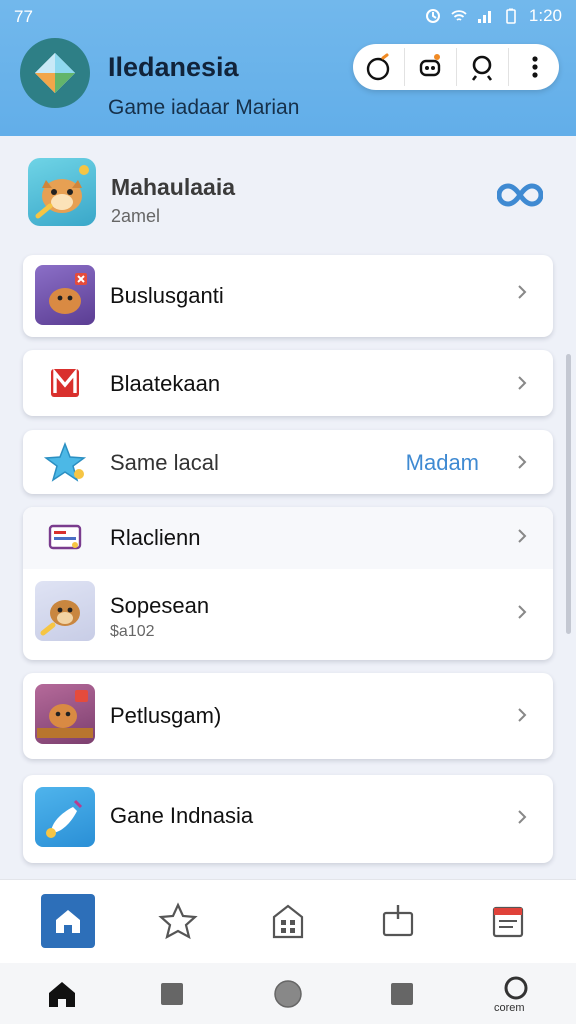 The width and height of the screenshot is (576, 1024). I want to click on card-subtitle: $a102, so click(132, 631).